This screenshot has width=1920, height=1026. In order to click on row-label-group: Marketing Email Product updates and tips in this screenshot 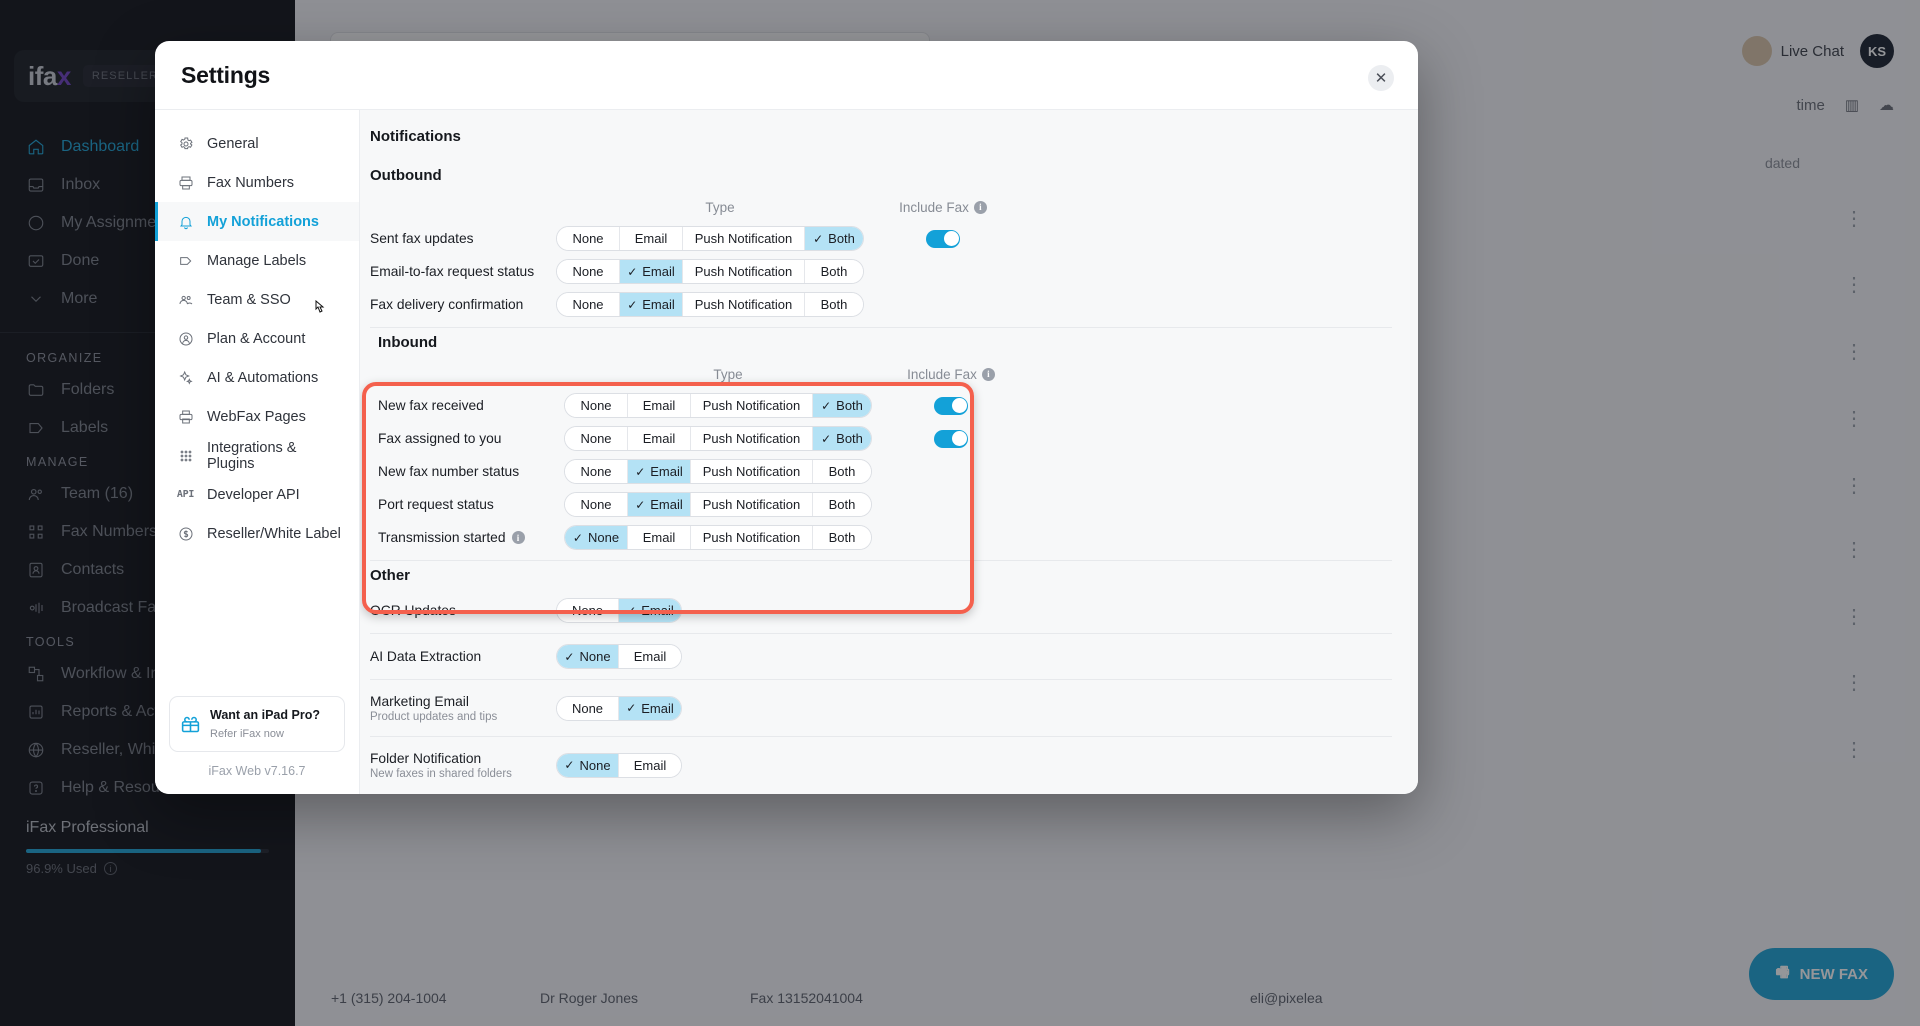, I will do `click(463, 708)`.